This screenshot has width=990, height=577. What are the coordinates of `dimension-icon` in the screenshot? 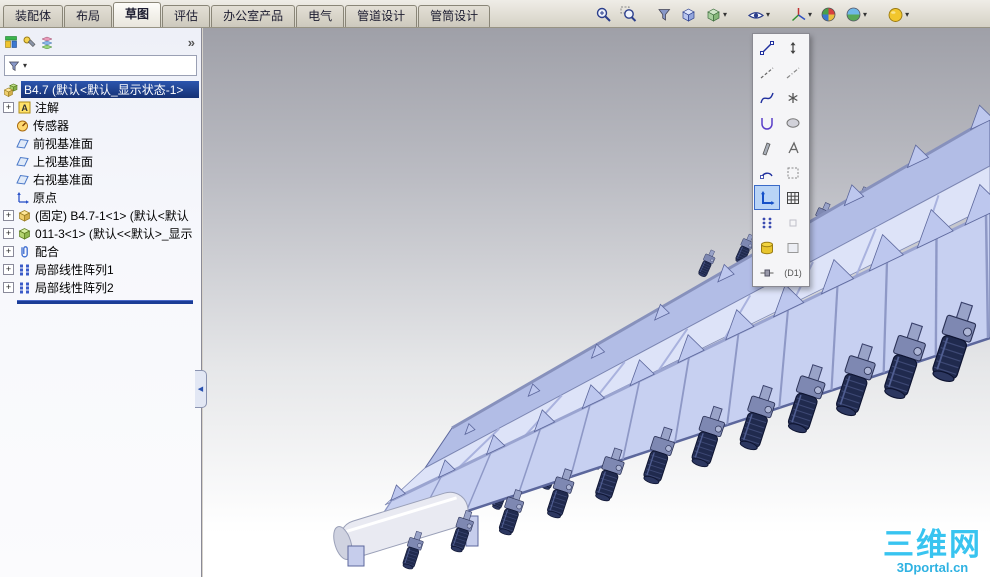 It's located at (793, 47).